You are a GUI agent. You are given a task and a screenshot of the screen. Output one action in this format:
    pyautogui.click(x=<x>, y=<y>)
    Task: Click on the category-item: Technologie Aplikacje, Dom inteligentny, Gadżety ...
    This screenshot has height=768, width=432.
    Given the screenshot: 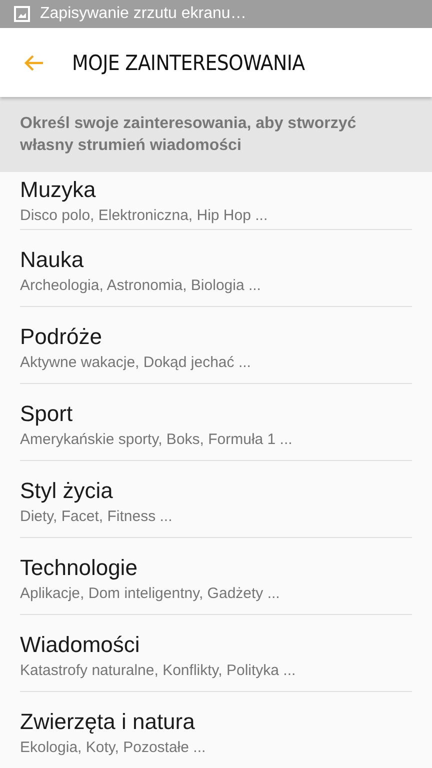 What is the action you would take?
    pyautogui.click(x=216, y=576)
    